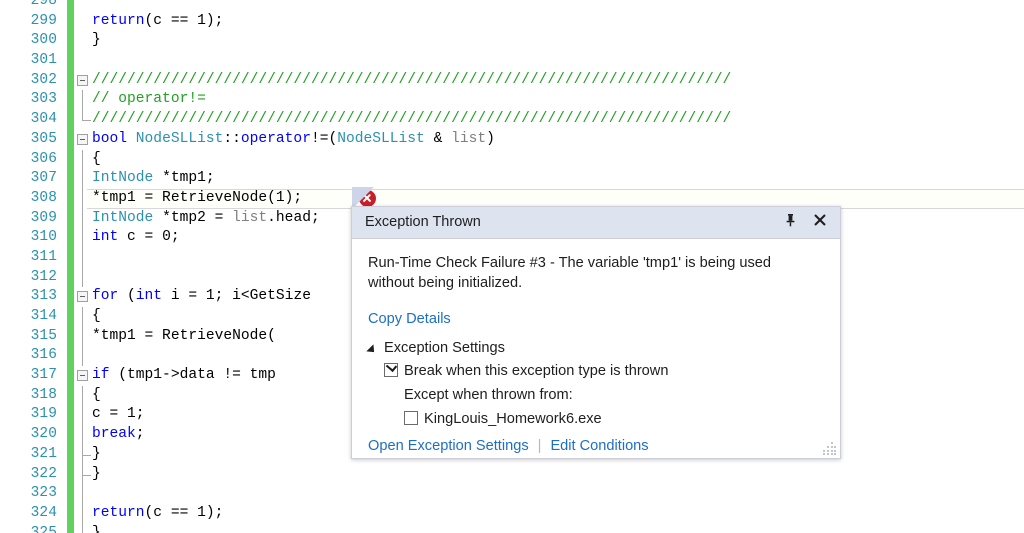 This screenshot has width=1024, height=533. I want to click on code-line: 306 {, so click(512, 159).